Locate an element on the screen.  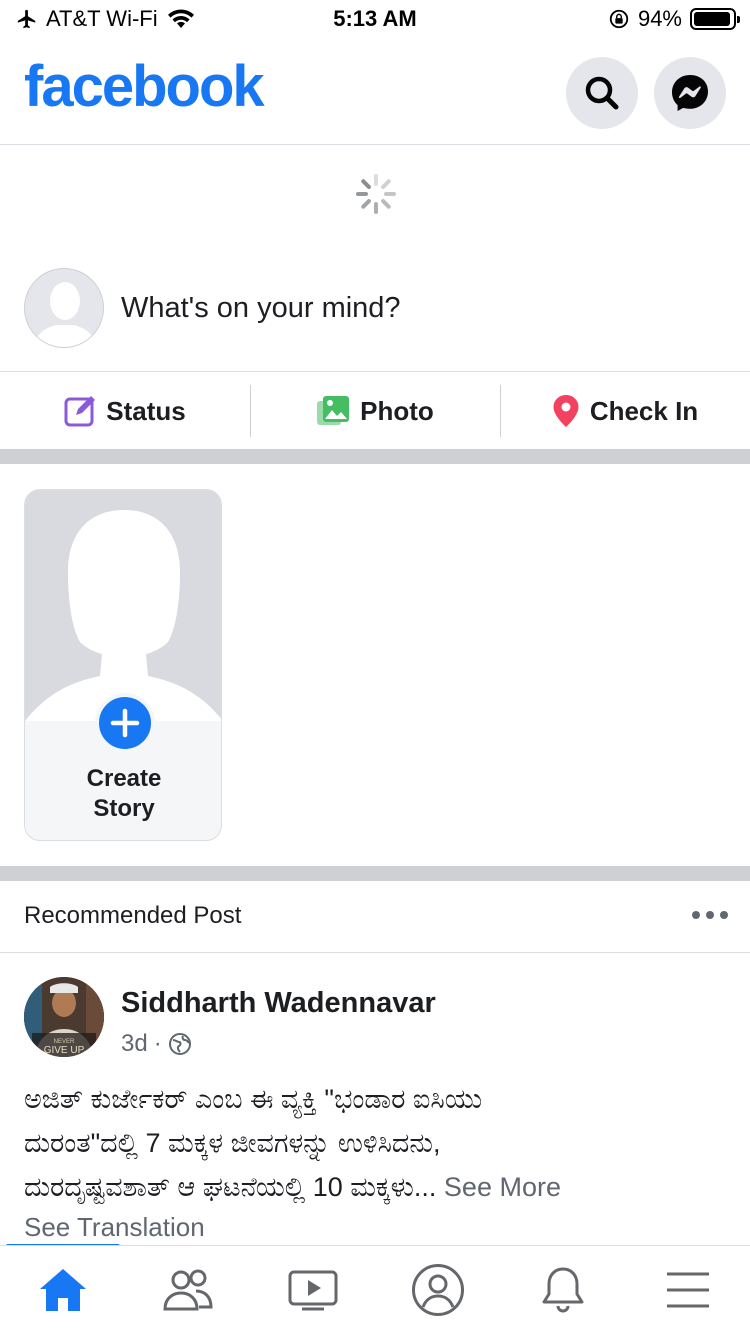
recommended-post-title: Recommended Post is located at coordinates (133, 915).